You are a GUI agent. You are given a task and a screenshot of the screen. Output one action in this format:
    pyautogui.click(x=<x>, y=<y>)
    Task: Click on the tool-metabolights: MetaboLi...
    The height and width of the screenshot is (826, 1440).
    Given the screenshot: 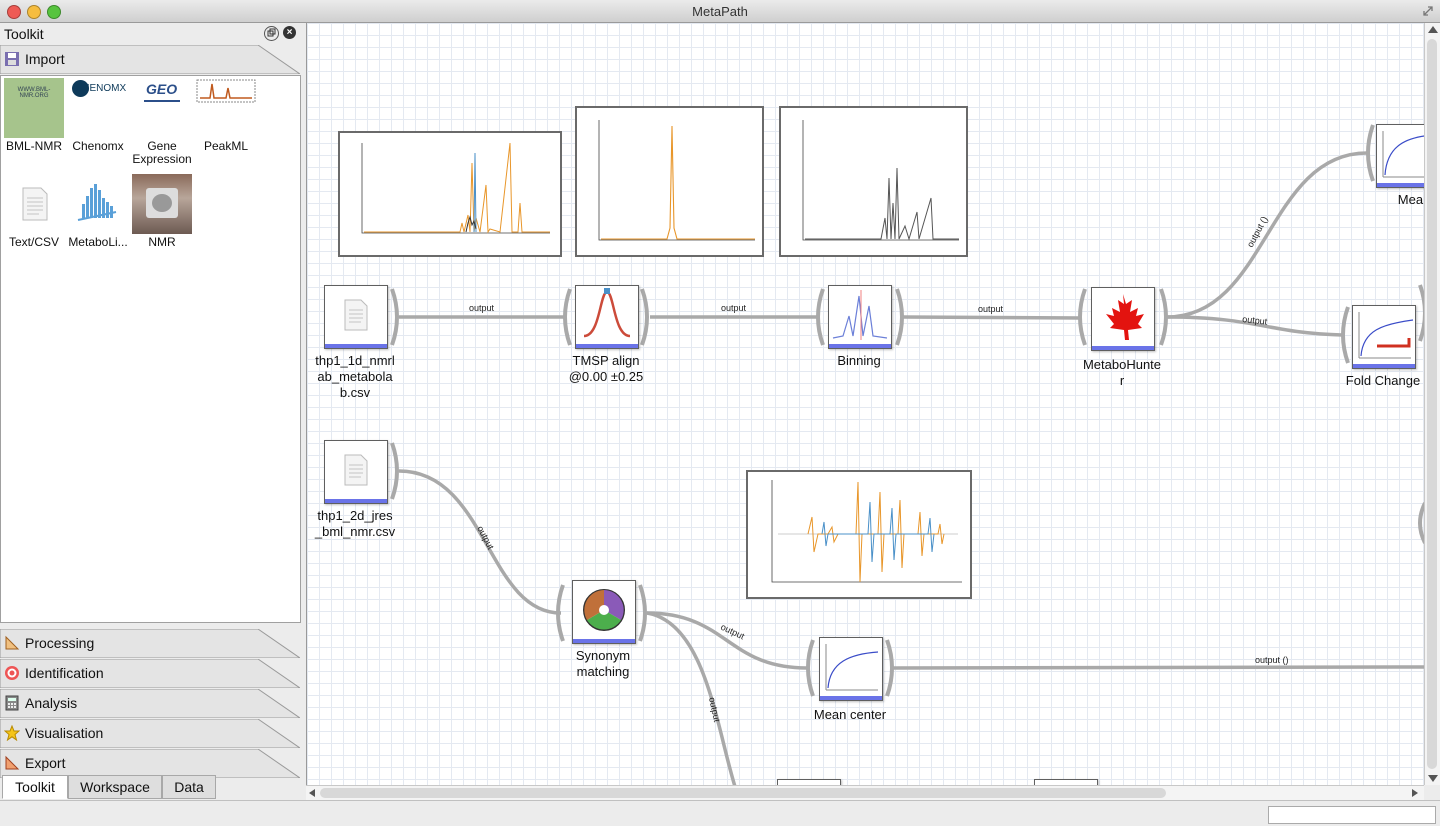 What is the action you would take?
    pyautogui.click(x=98, y=211)
    